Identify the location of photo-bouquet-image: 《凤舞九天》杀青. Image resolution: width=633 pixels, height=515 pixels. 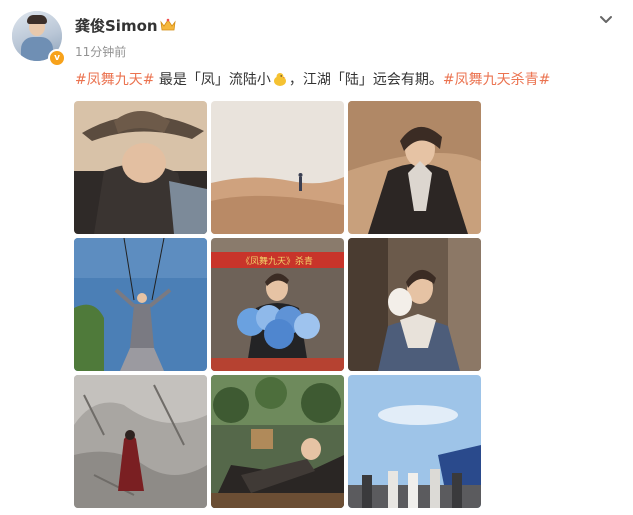
(277, 304).